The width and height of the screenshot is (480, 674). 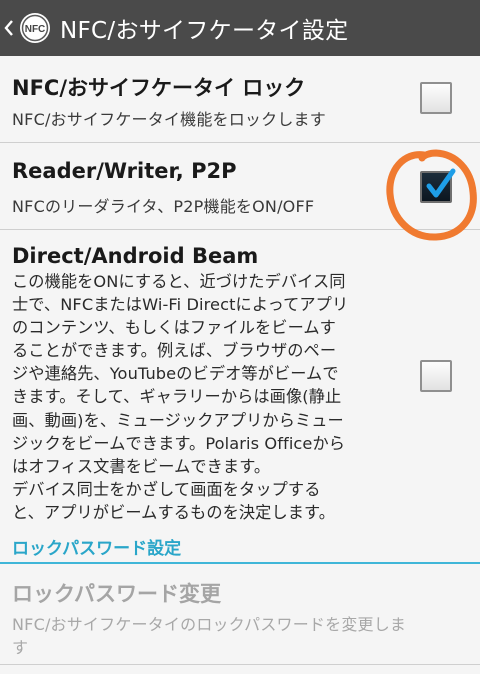 What do you see at coordinates (135, 256) in the screenshot?
I see `setting-title: Direct/Android Beam` at bounding box center [135, 256].